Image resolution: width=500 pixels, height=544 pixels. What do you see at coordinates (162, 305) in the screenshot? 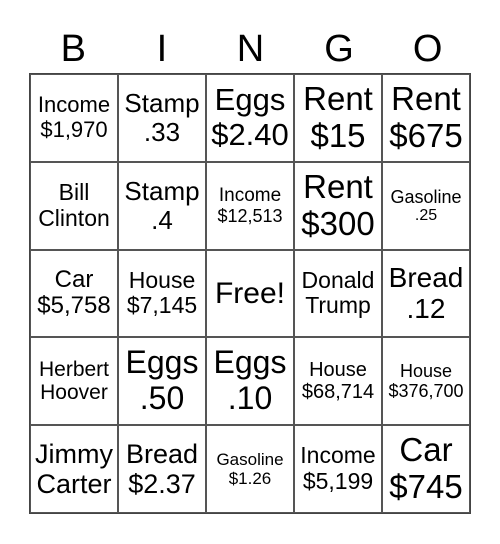
I see `cell-text: $7,145` at bounding box center [162, 305].